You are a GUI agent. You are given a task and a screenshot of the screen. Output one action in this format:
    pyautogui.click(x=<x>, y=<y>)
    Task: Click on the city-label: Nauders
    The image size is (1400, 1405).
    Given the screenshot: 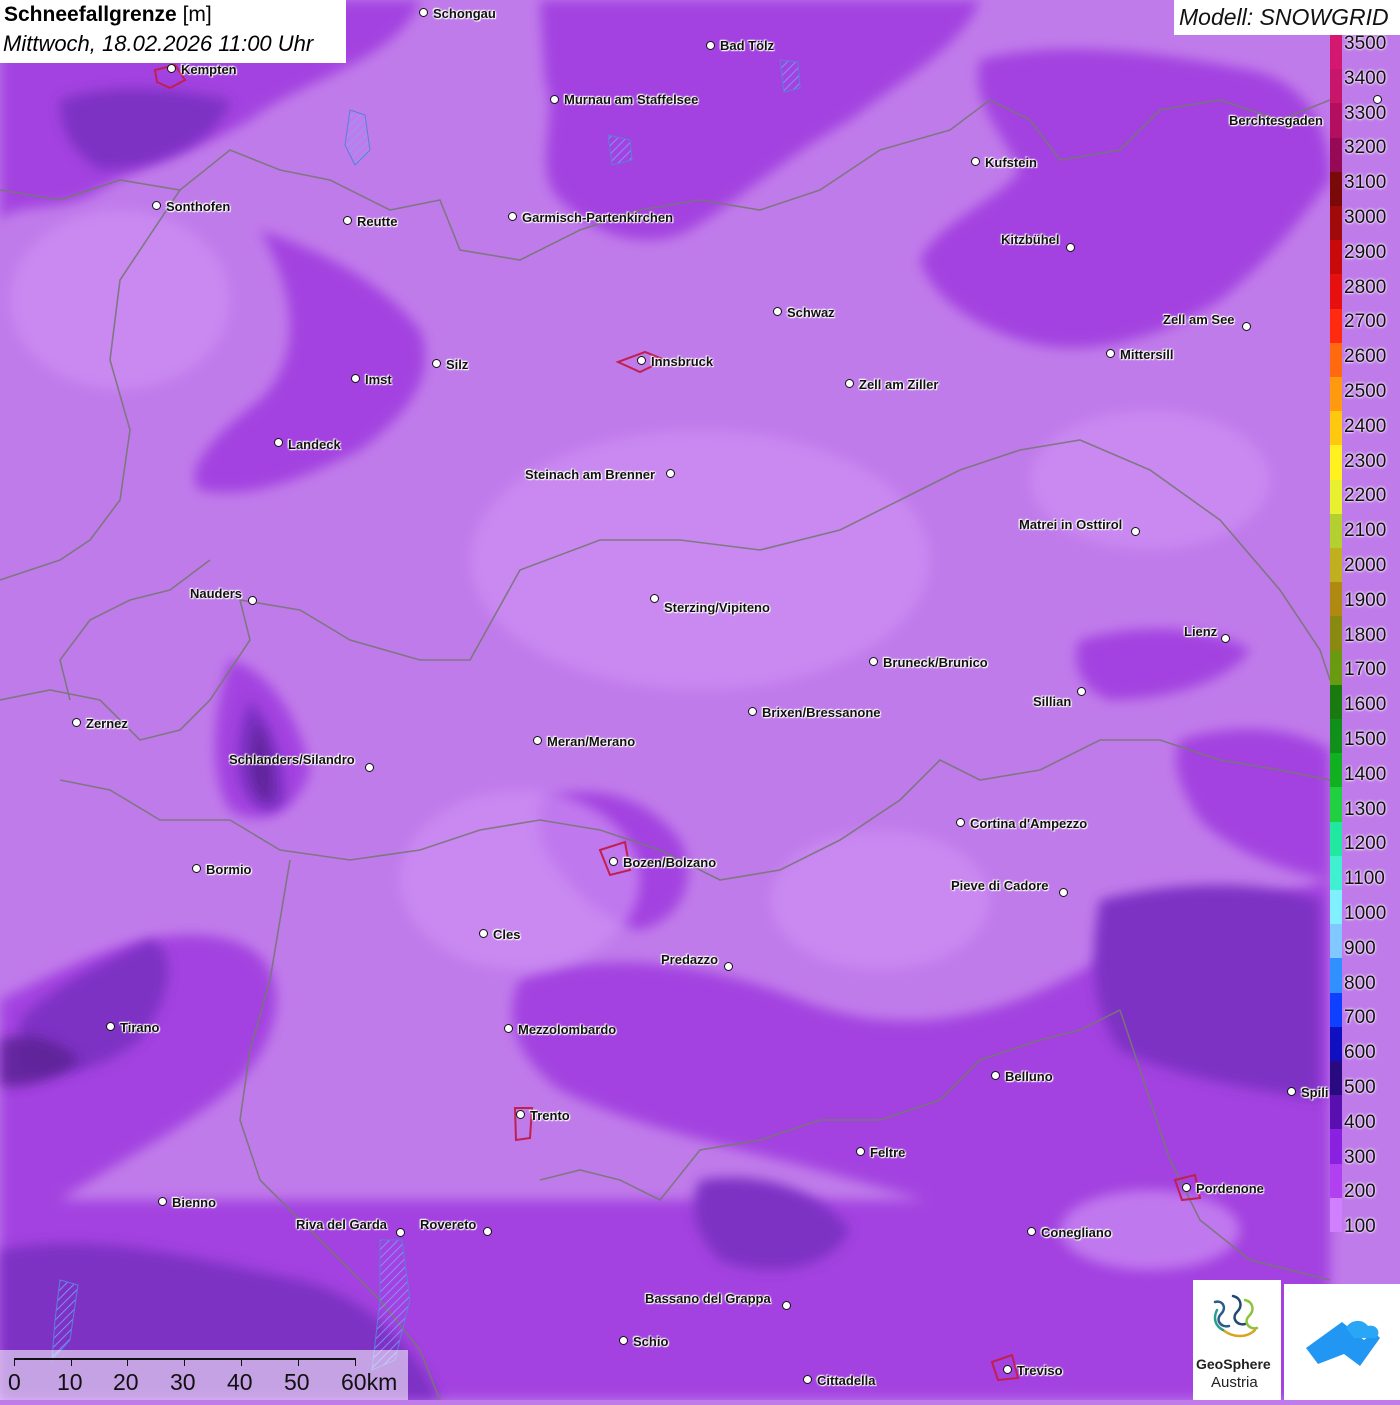 What is the action you would take?
    pyautogui.click(x=216, y=593)
    